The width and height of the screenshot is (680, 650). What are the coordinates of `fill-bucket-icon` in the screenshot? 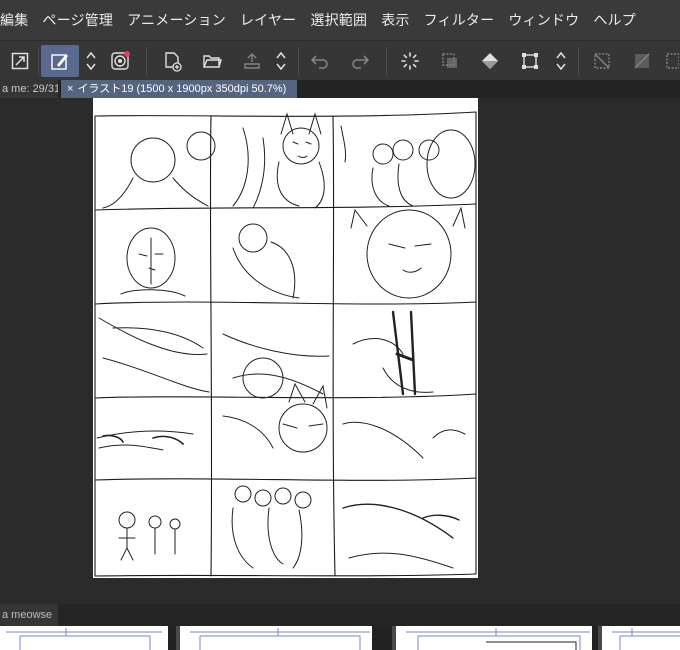 It's located at (490, 61).